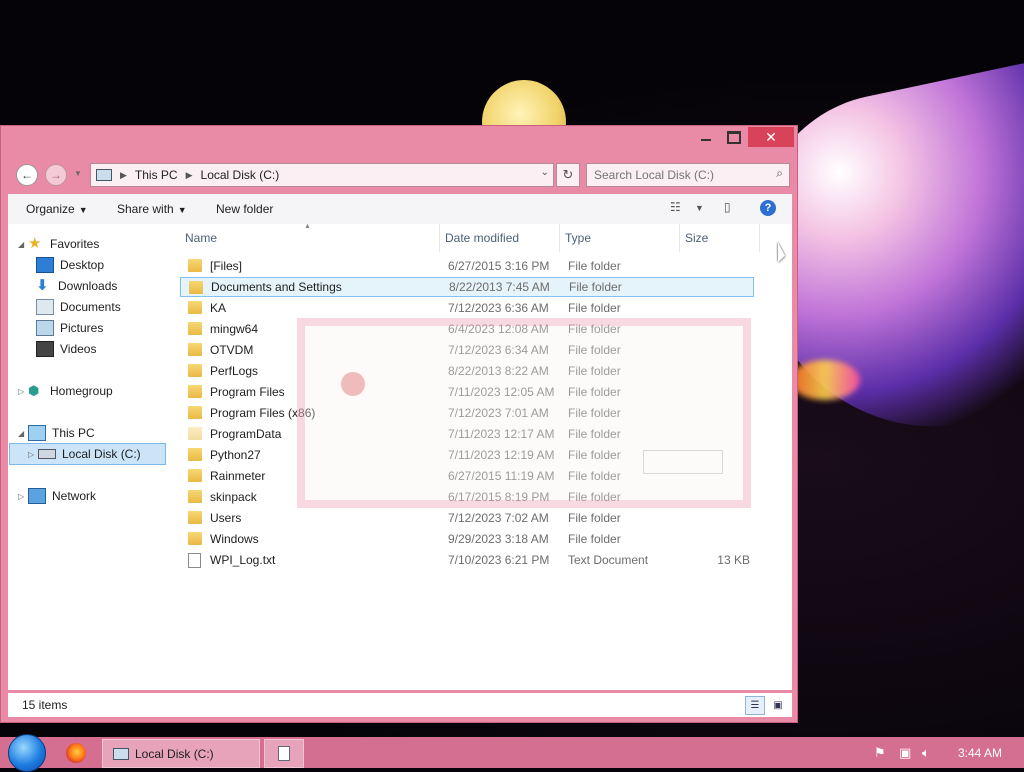 The height and width of the screenshot is (772, 1024). Describe the element at coordinates (82, 265) in the screenshot. I see `nav-desktop-label: Desktop` at that location.